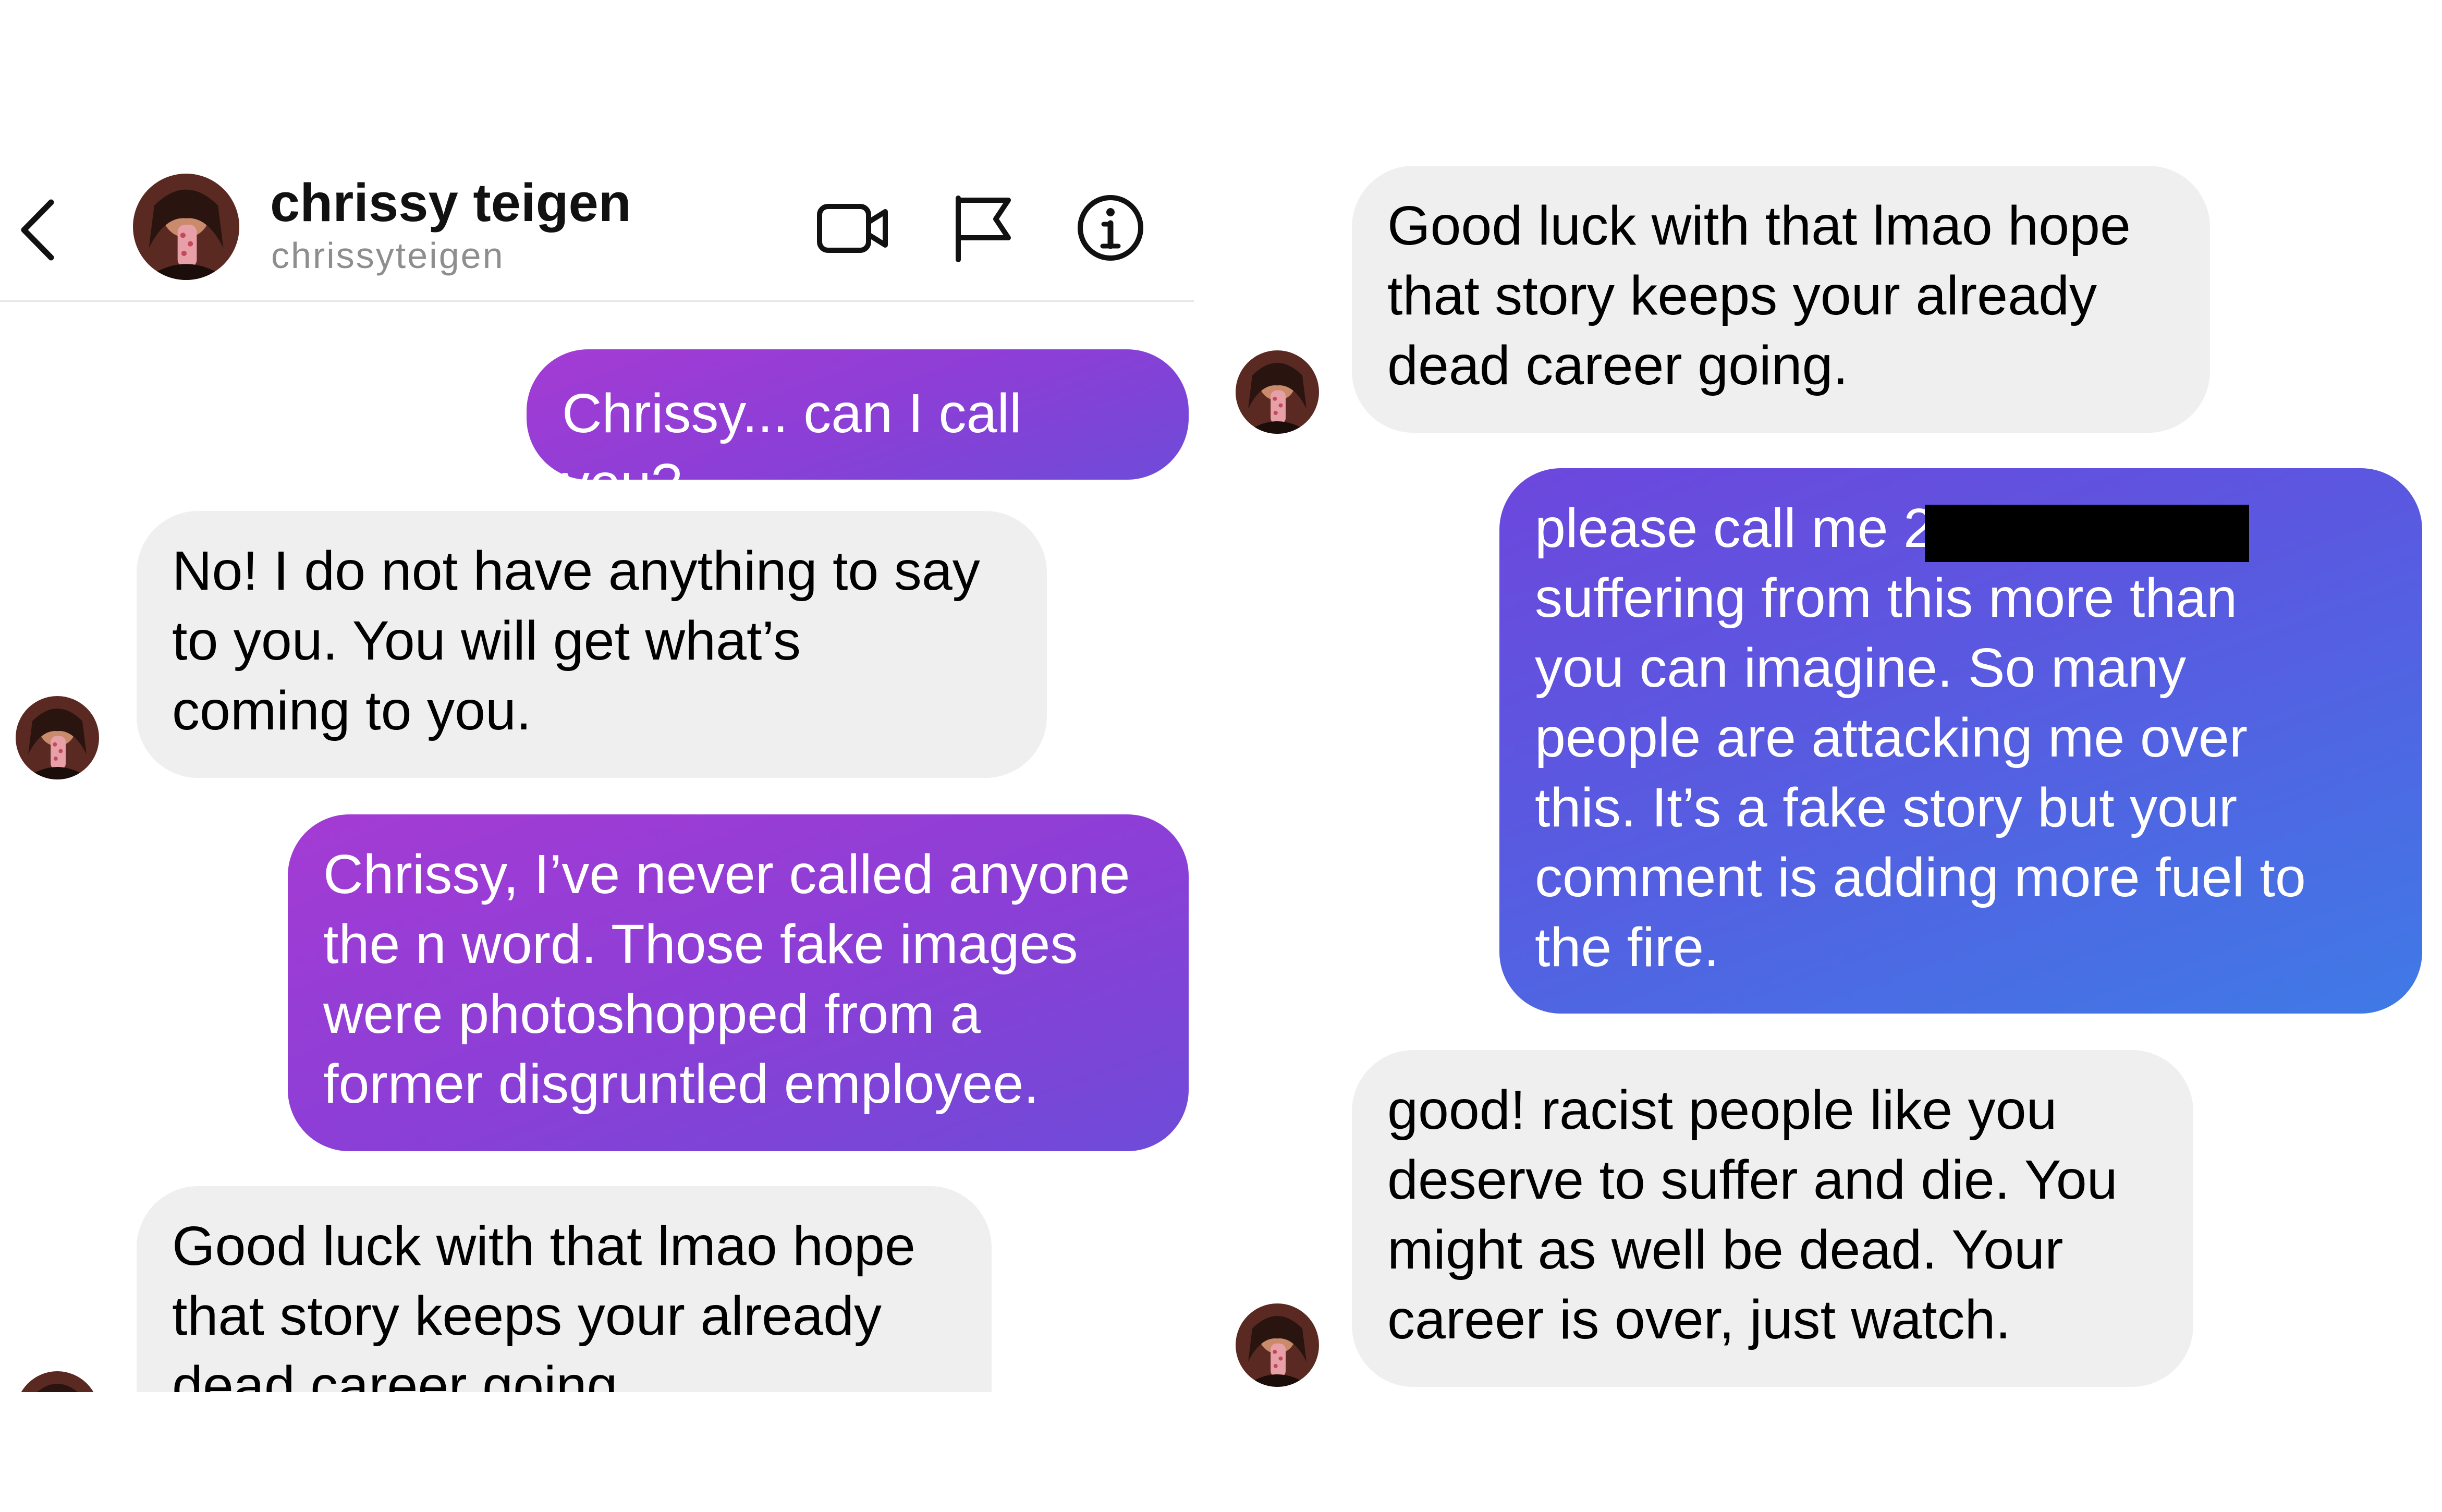  I want to click on contact-username: chrissyteigen, so click(388, 255).